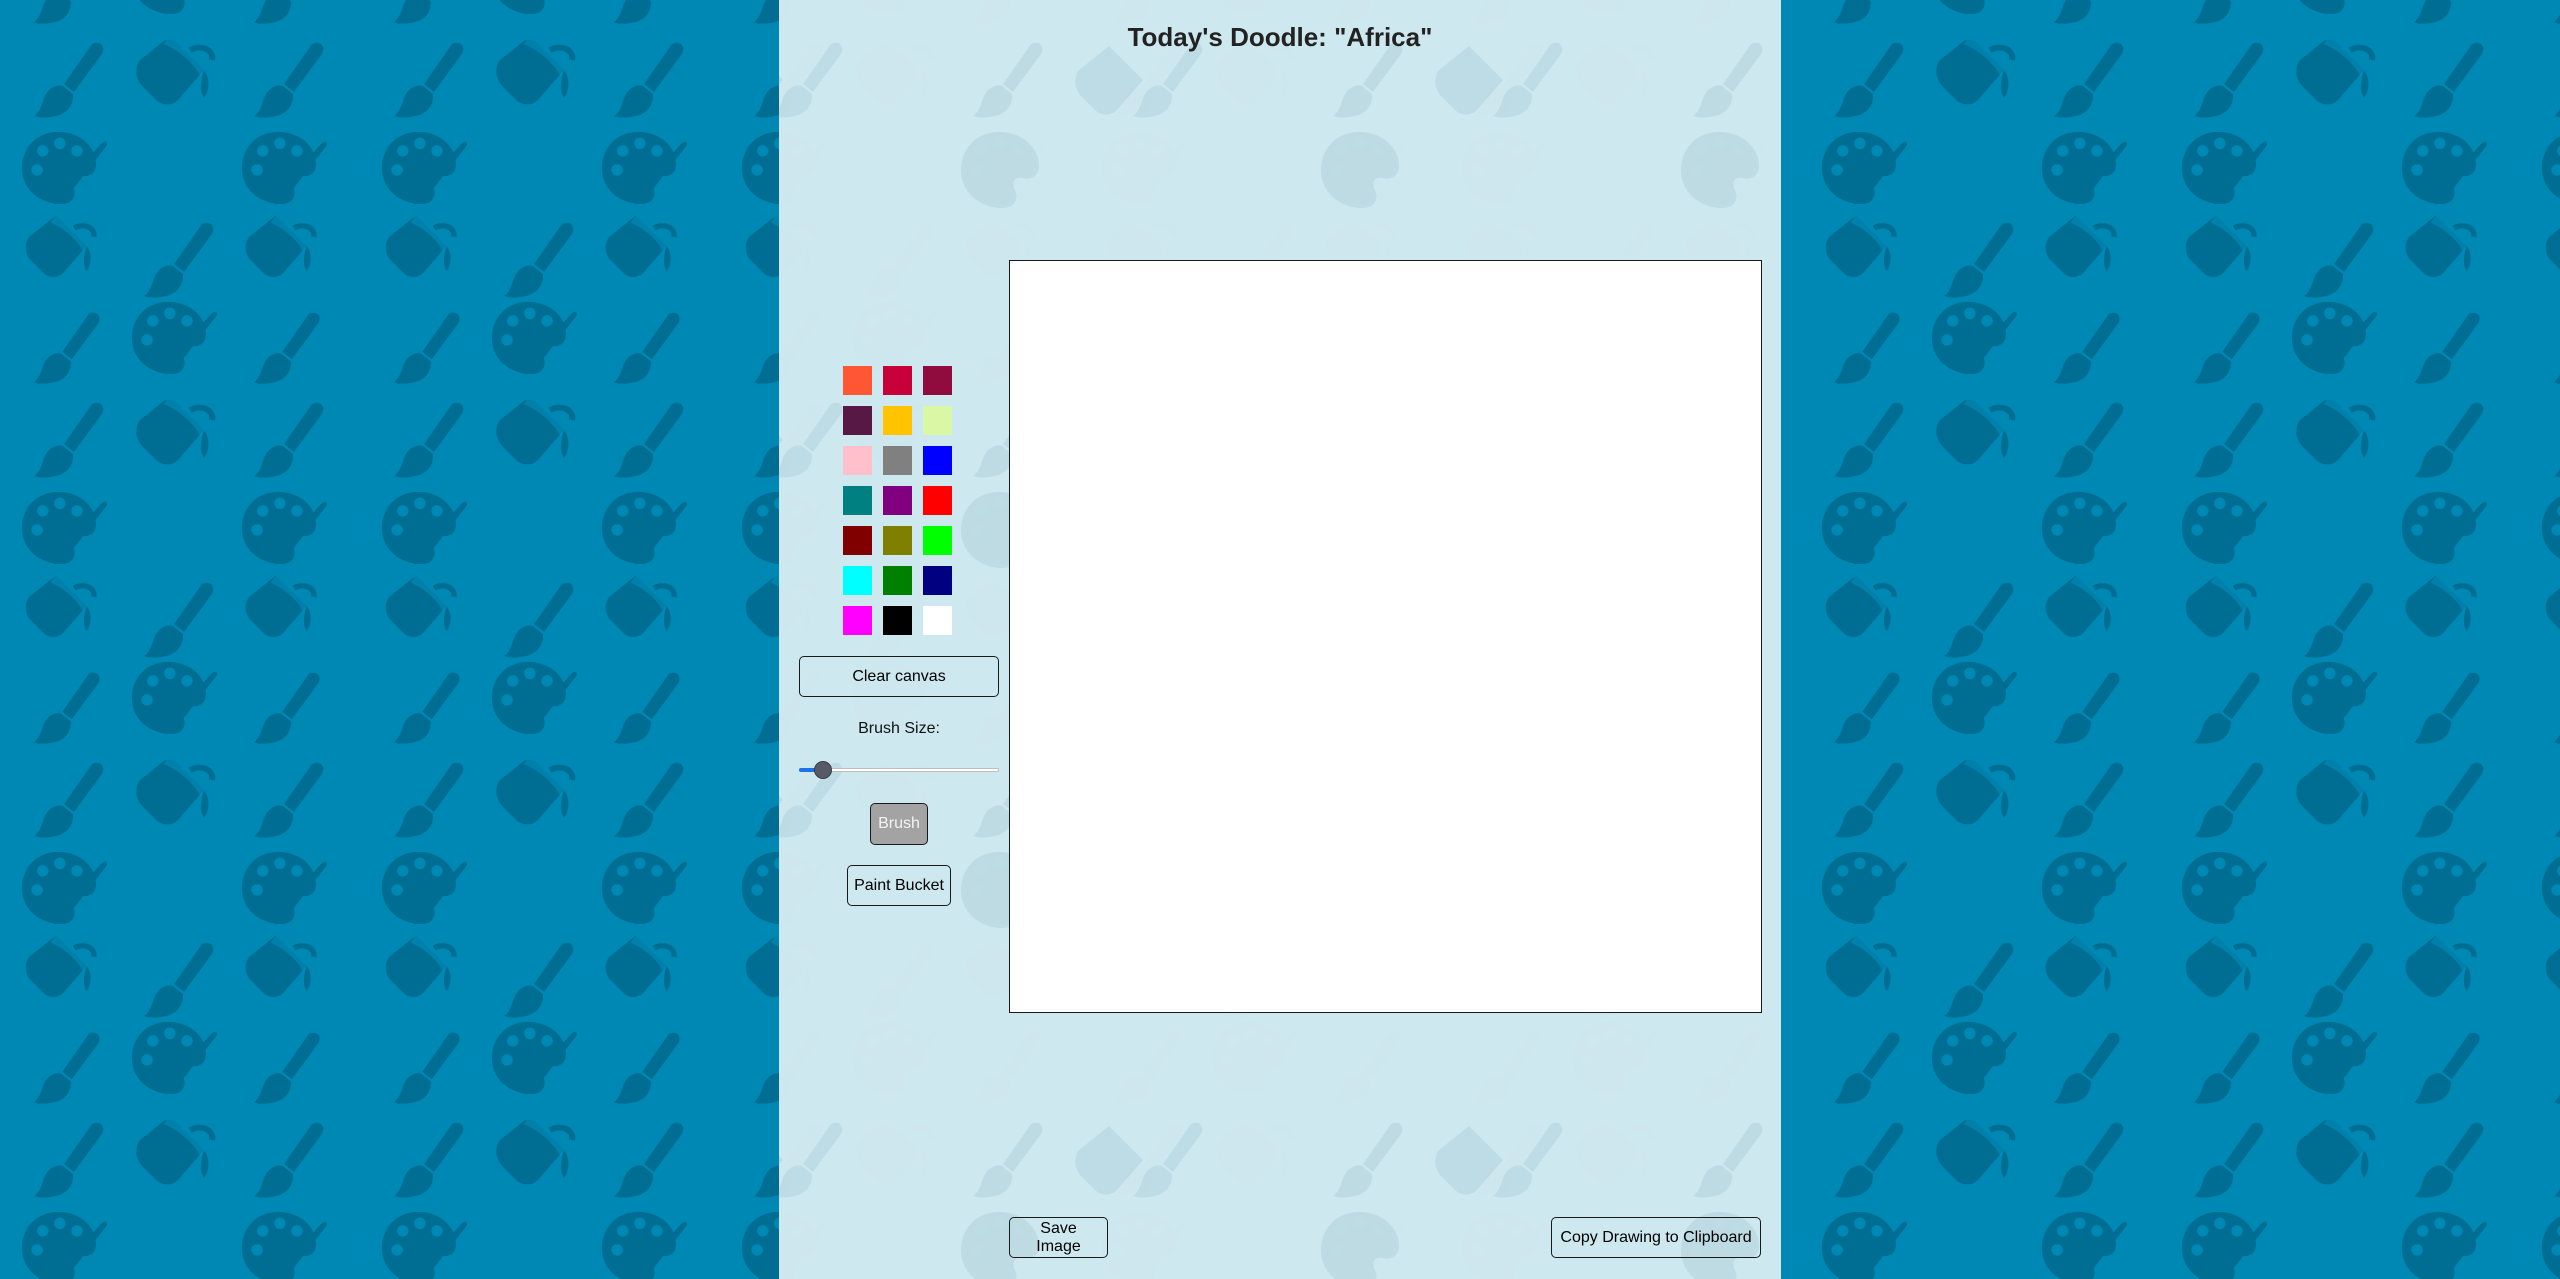 This screenshot has width=2560, height=1279. I want to click on copy-to-clipboard-button: Copy Drawing to Clipboard, so click(1656, 1237).